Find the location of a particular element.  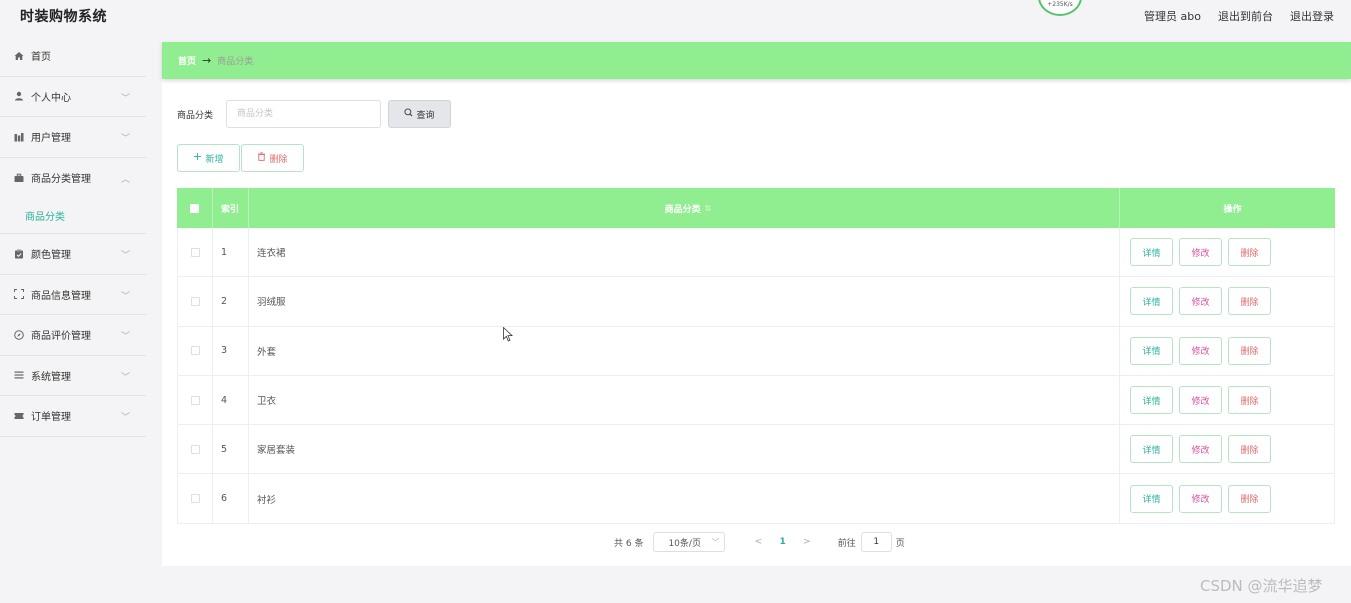

sidebar-item-user-management: 用户管理 ﹀ is located at coordinates (73, 137).